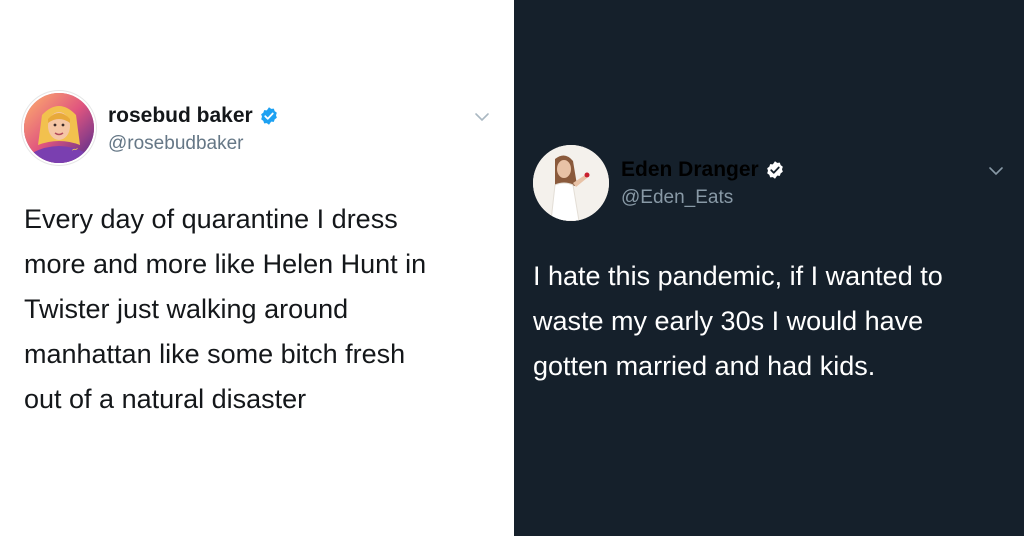 This screenshot has height=536, width=1024. What do you see at coordinates (738, 276) in the screenshot?
I see `tweet-line: I hate this pandemic, if I wanted to` at bounding box center [738, 276].